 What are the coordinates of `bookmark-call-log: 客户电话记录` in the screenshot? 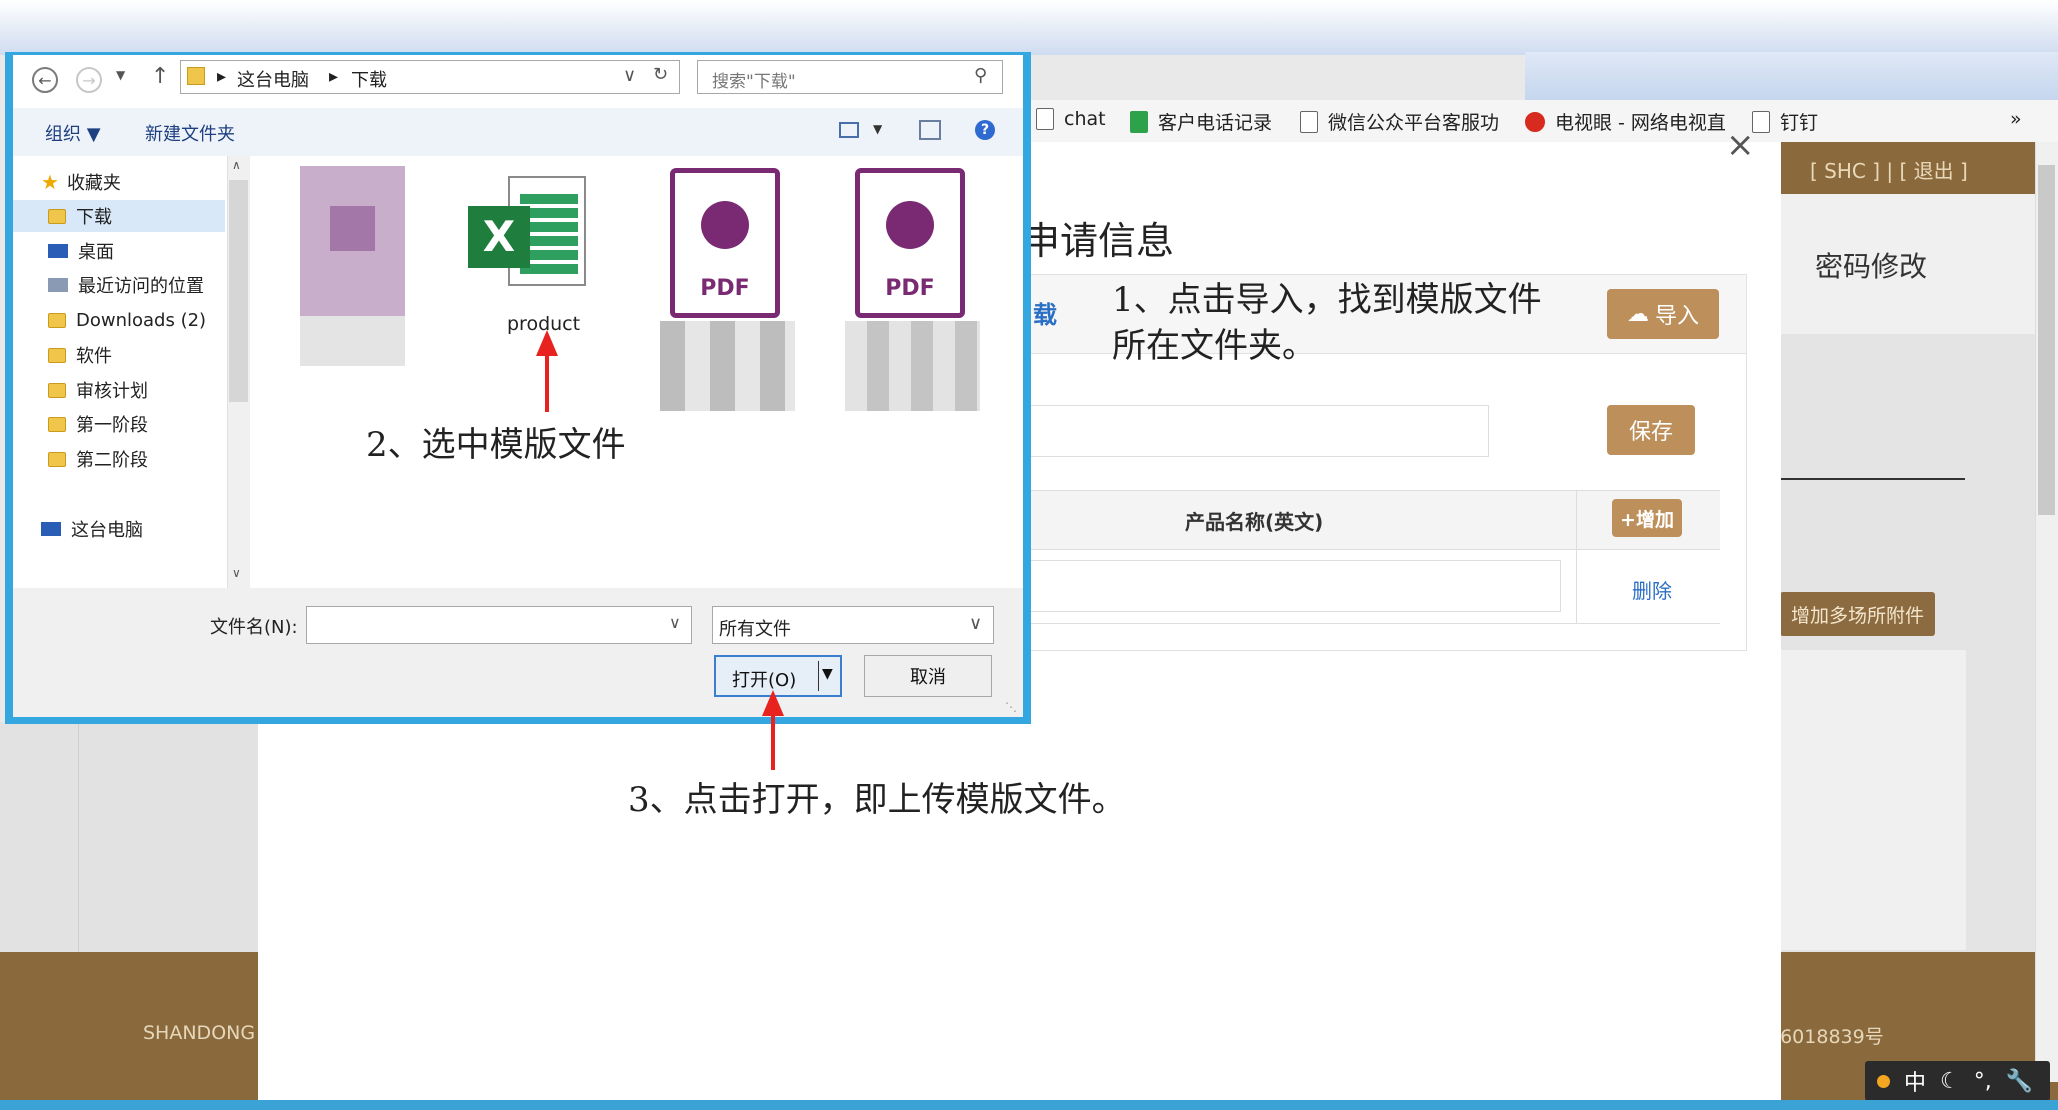 It's located at (1201, 121).